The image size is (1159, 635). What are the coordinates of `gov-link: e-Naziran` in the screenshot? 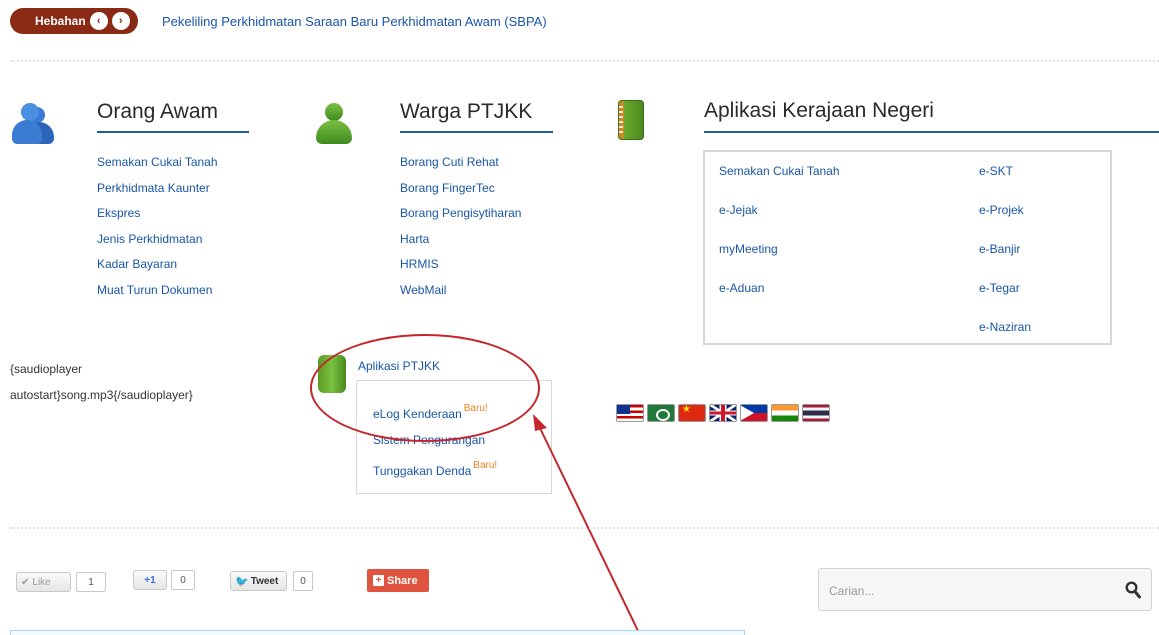 It's located at (1005, 327).